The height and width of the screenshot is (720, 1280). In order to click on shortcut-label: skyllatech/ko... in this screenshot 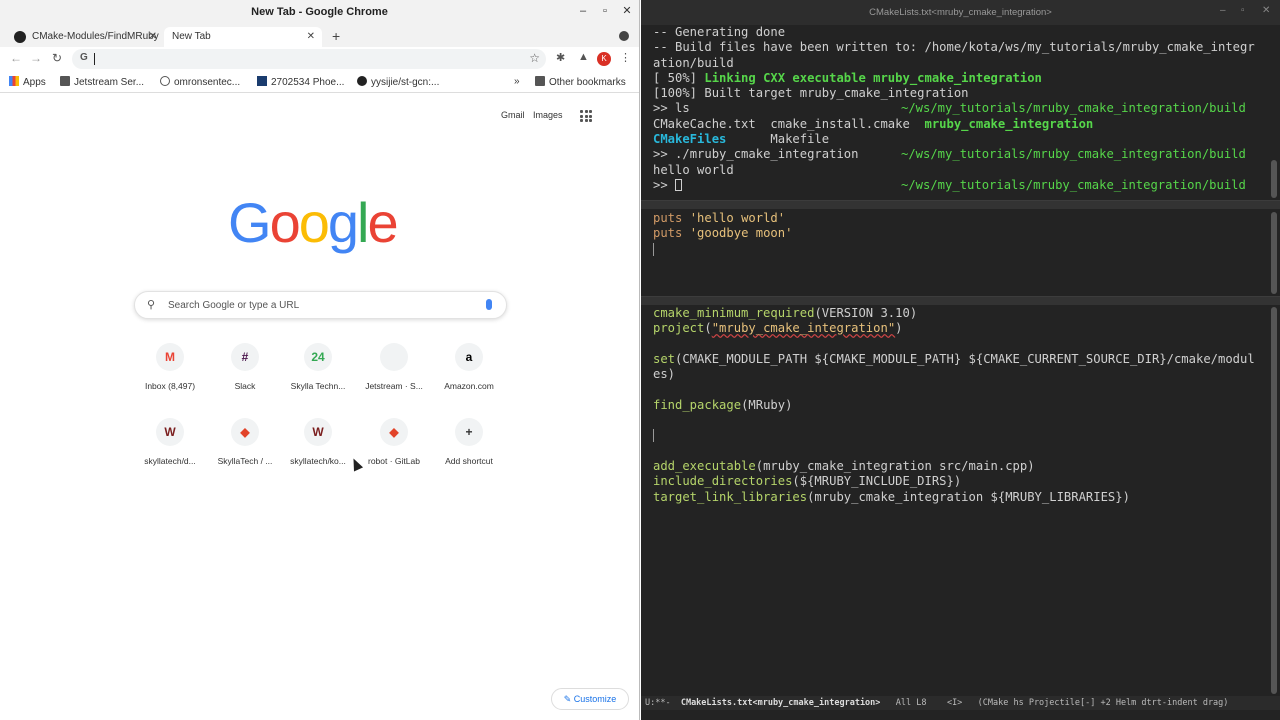, I will do `click(318, 461)`.